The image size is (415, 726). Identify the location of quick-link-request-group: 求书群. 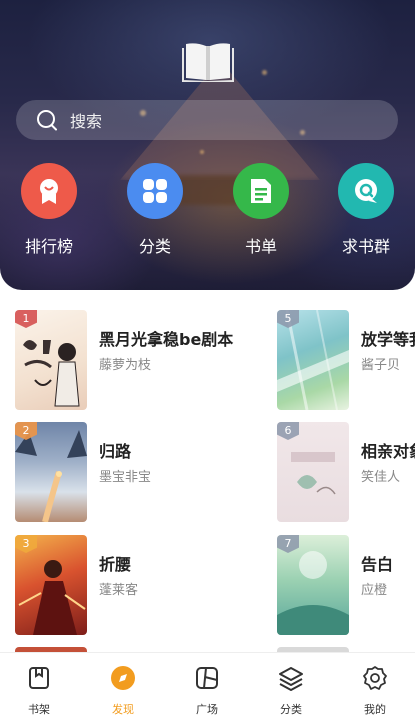
(366, 210).